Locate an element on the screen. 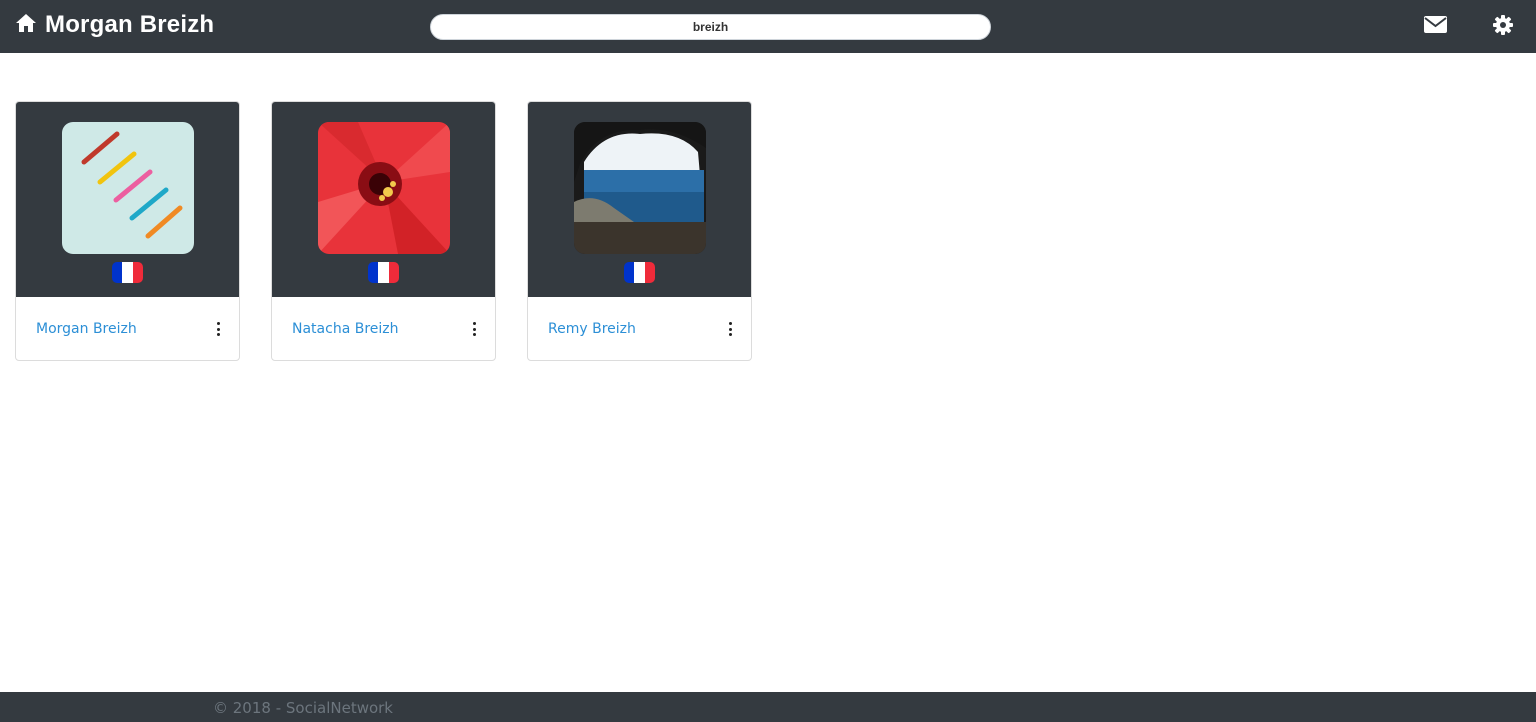  envelope-icon is located at coordinates (1435, 27).